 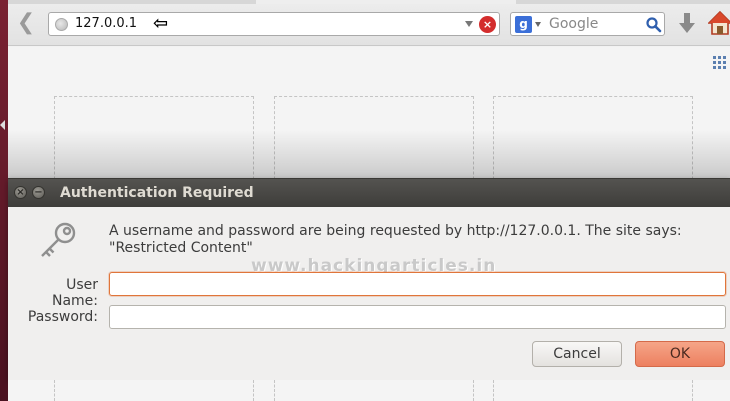 What do you see at coordinates (687, 24) in the screenshot?
I see `download-icon` at bounding box center [687, 24].